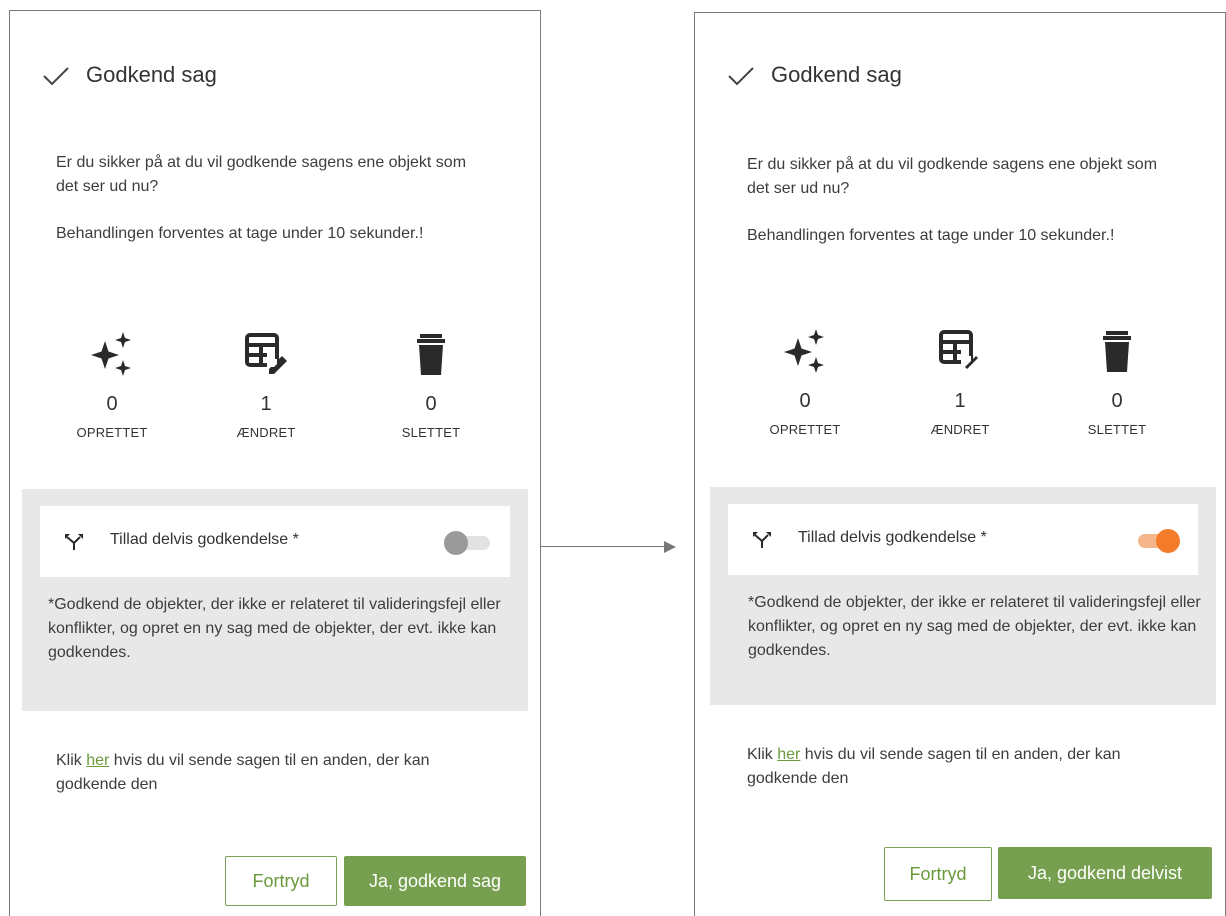 This screenshot has height=916, width=1226. Describe the element at coordinates (604, 546) in the screenshot. I see `transition-arrow-line` at that location.